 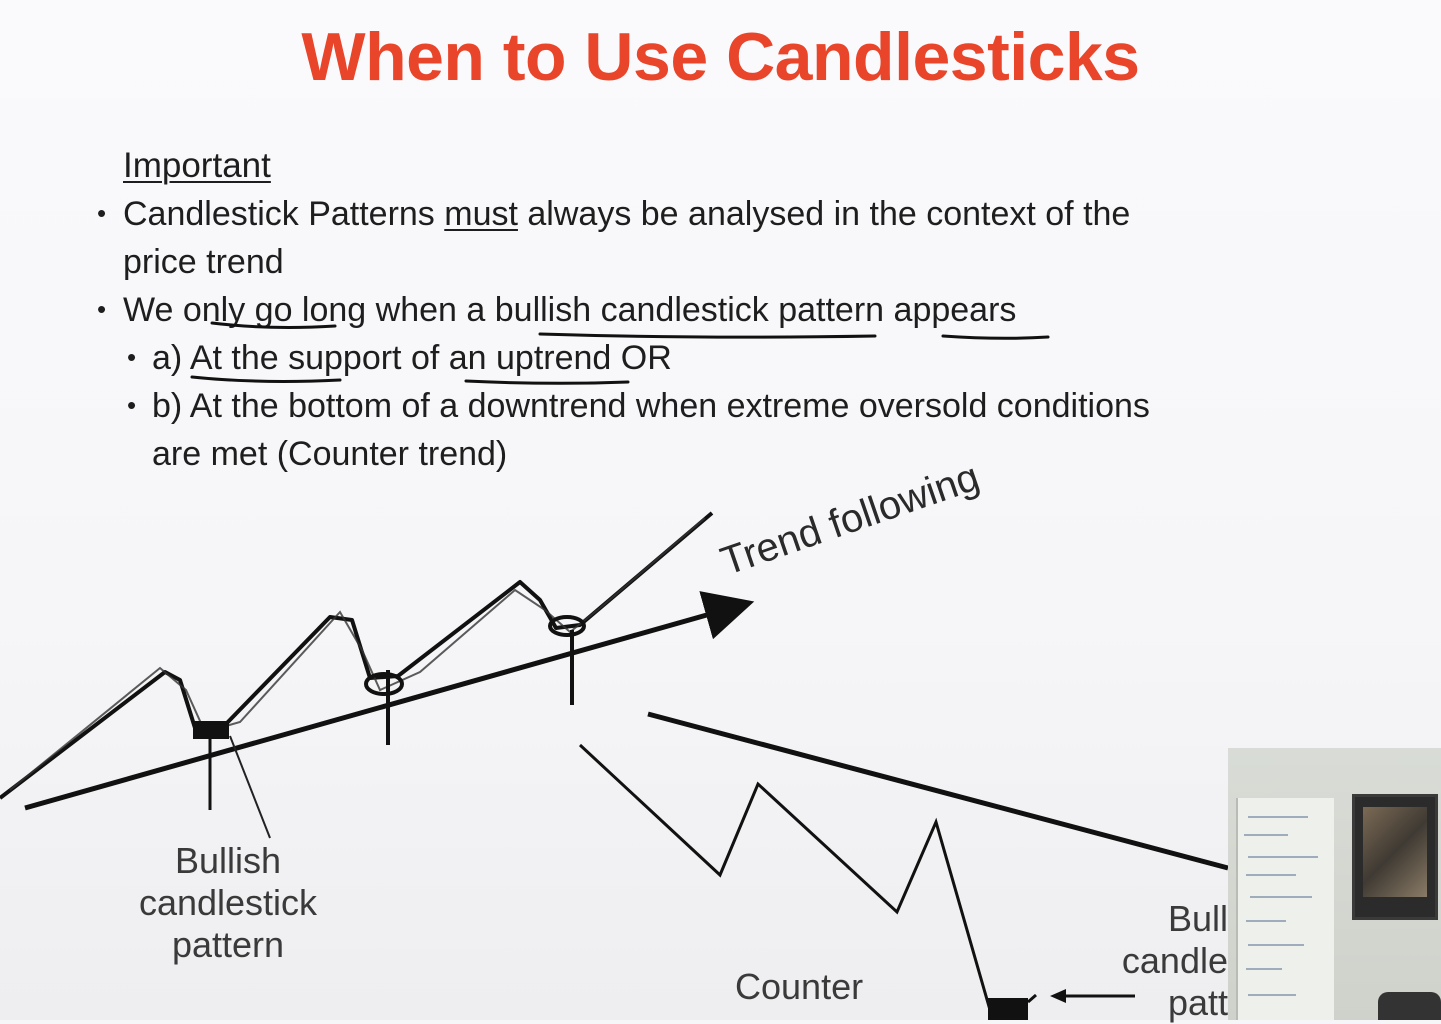 What do you see at coordinates (1197, 1002) in the screenshot?
I see `bull-label-line-3: patt` at bounding box center [1197, 1002].